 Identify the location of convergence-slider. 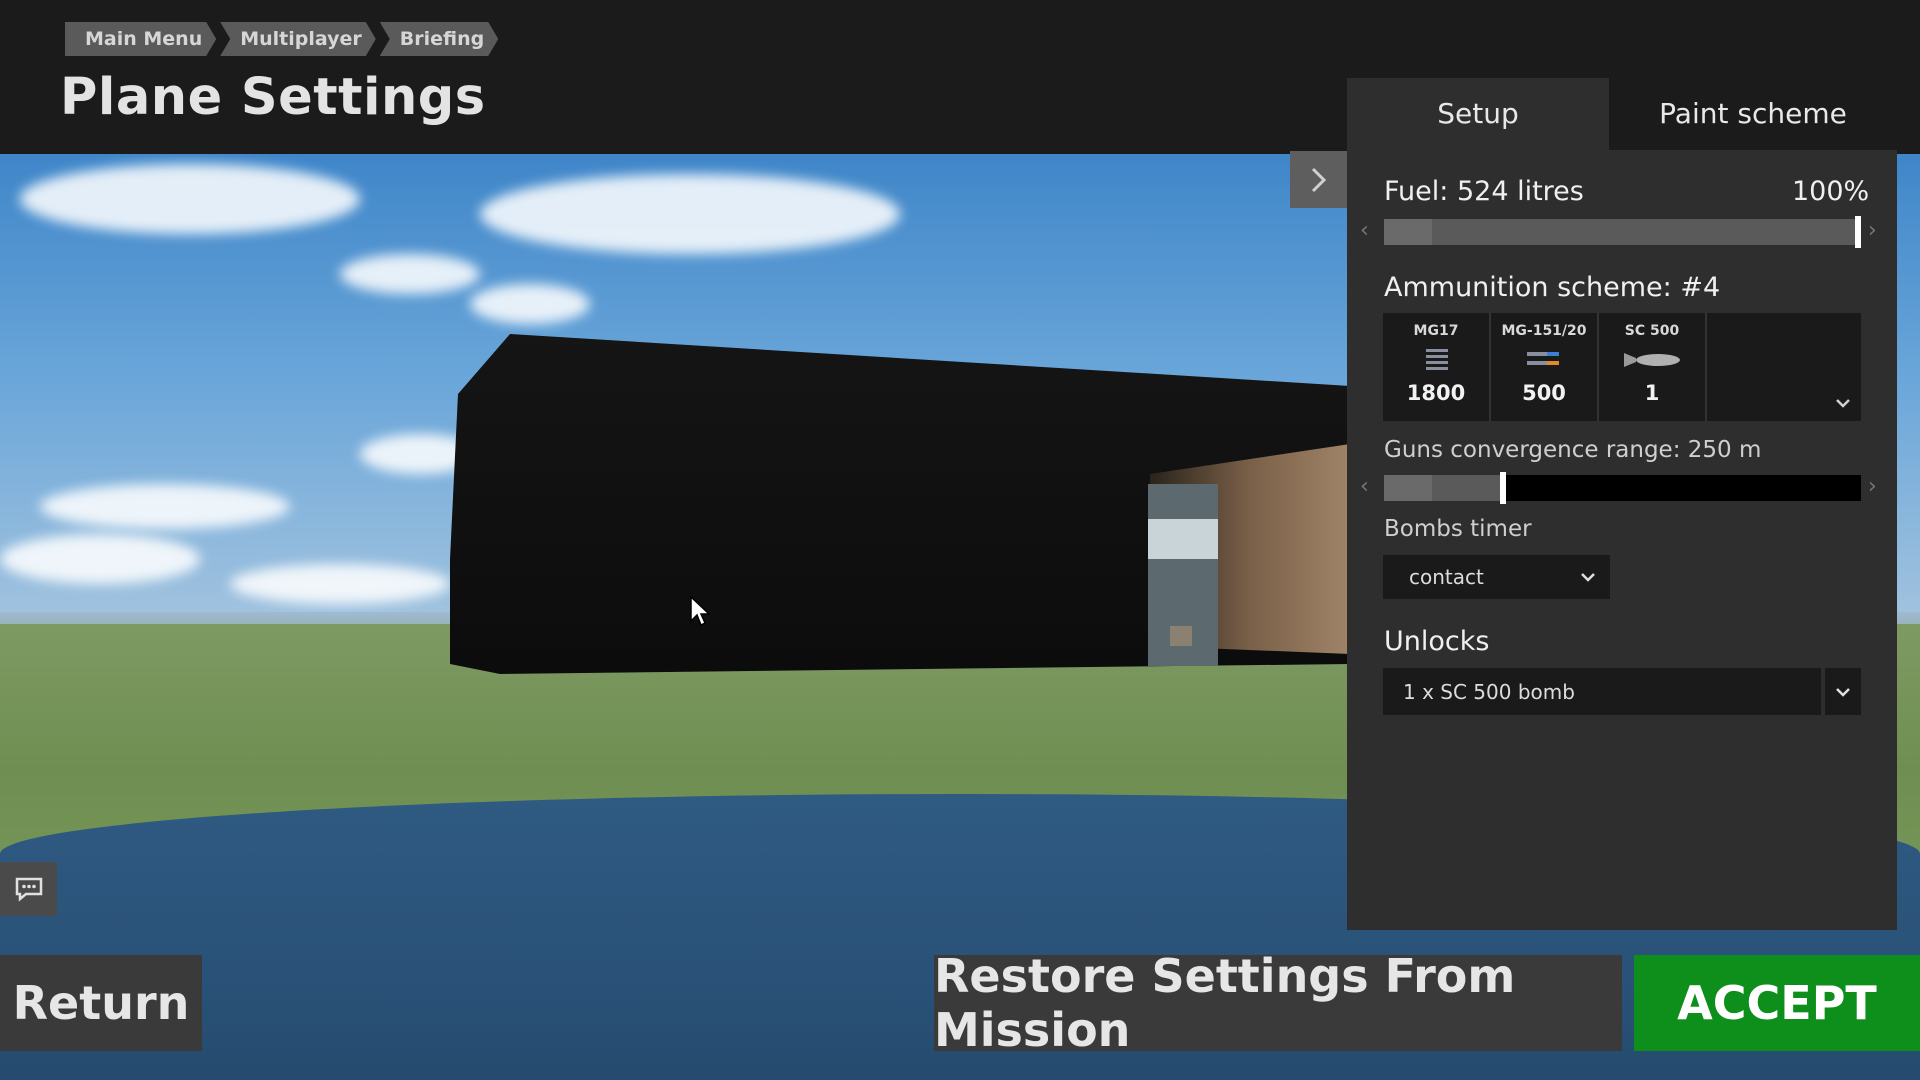
(1622, 488).